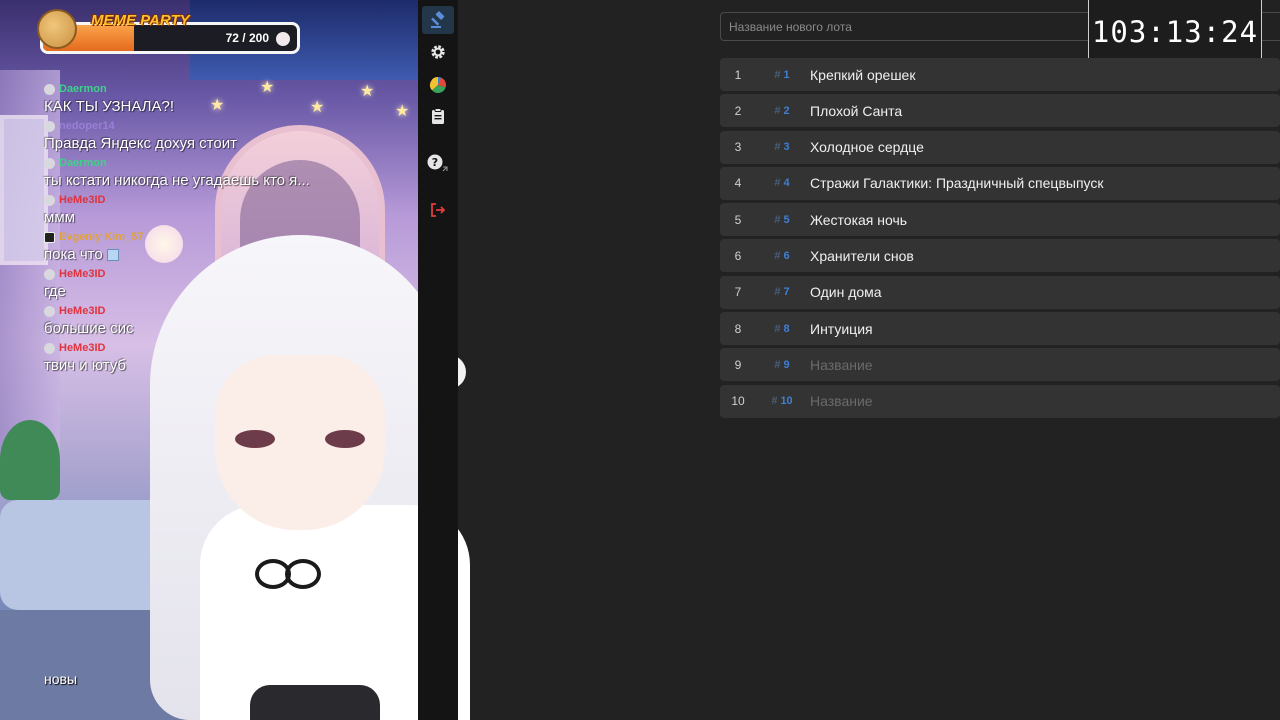  Describe the element at coordinates (315, 702) in the screenshot. I see `avatar-neckline` at that location.